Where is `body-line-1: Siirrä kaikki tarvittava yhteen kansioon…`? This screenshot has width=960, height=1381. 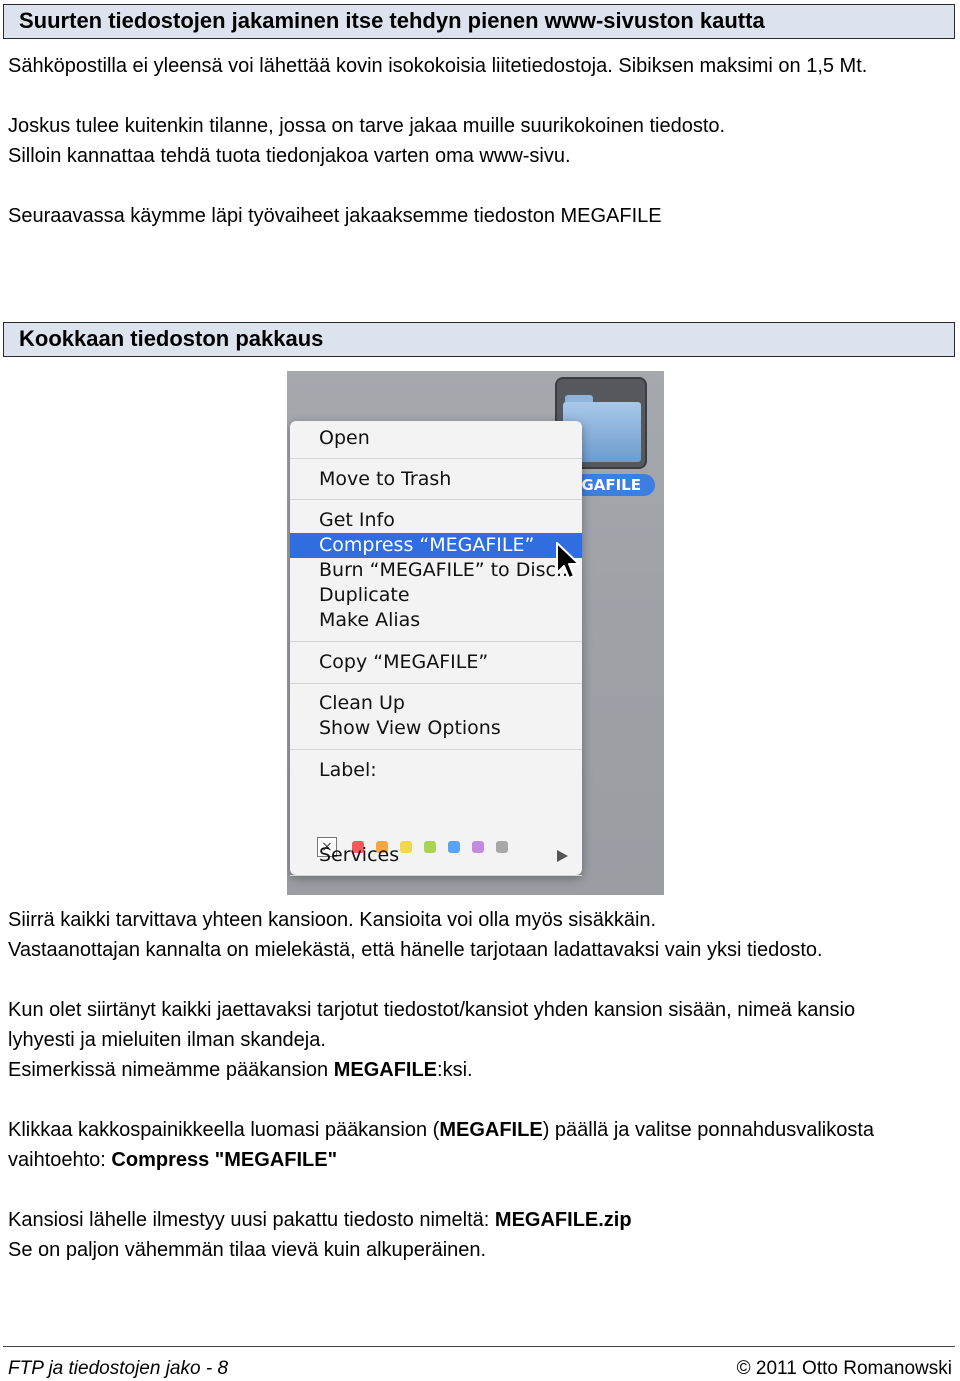 body-line-1: Siirrä kaikki tarvittava yhteen kansioon… is located at coordinates (332, 920).